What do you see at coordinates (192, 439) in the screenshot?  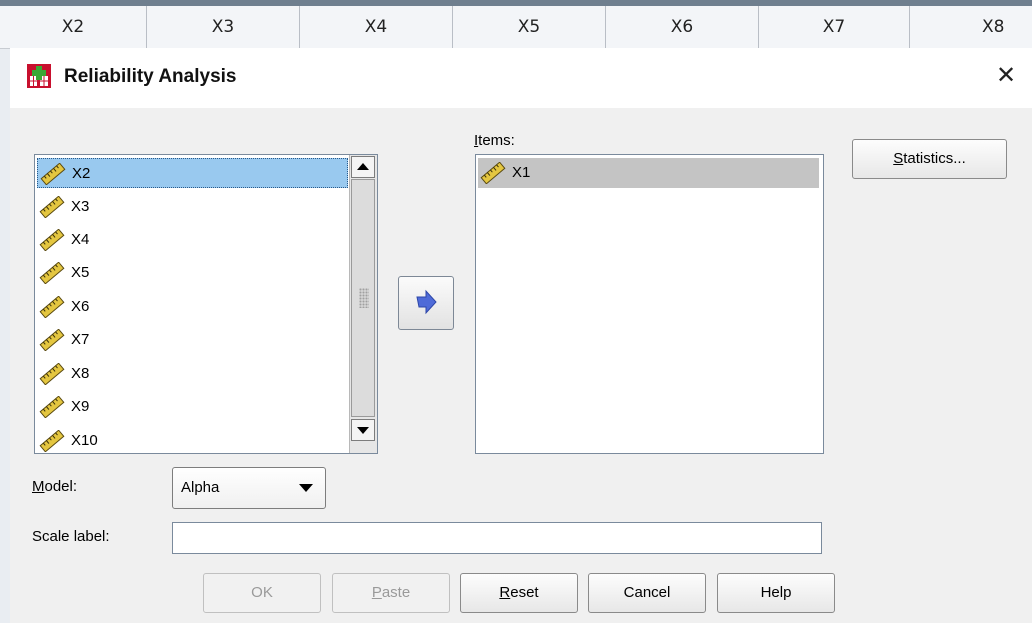 I see `list-item: X10` at bounding box center [192, 439].